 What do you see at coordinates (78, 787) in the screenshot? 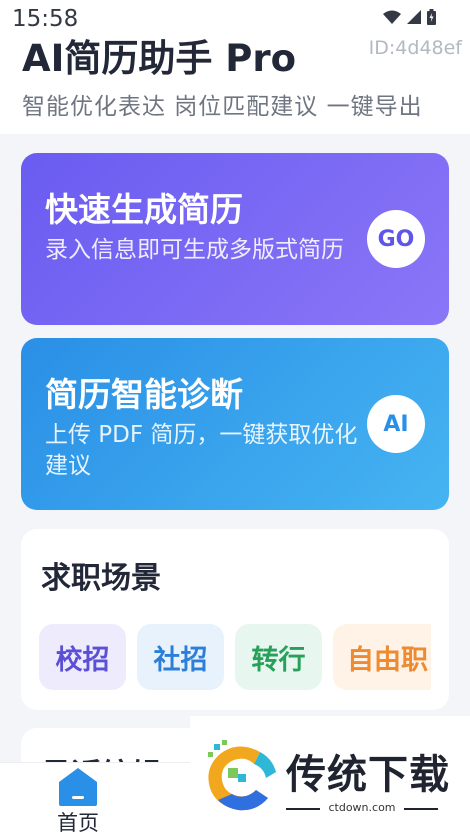
I see `home-icon` at bounding box center [78, 787].